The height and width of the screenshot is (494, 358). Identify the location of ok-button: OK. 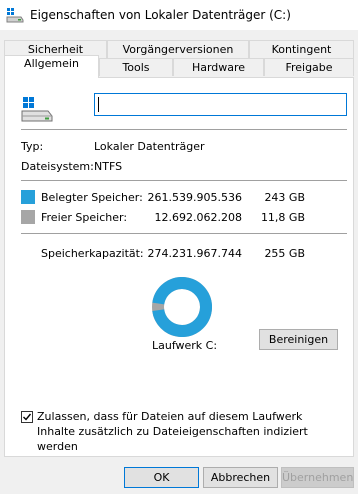
(161, 477).